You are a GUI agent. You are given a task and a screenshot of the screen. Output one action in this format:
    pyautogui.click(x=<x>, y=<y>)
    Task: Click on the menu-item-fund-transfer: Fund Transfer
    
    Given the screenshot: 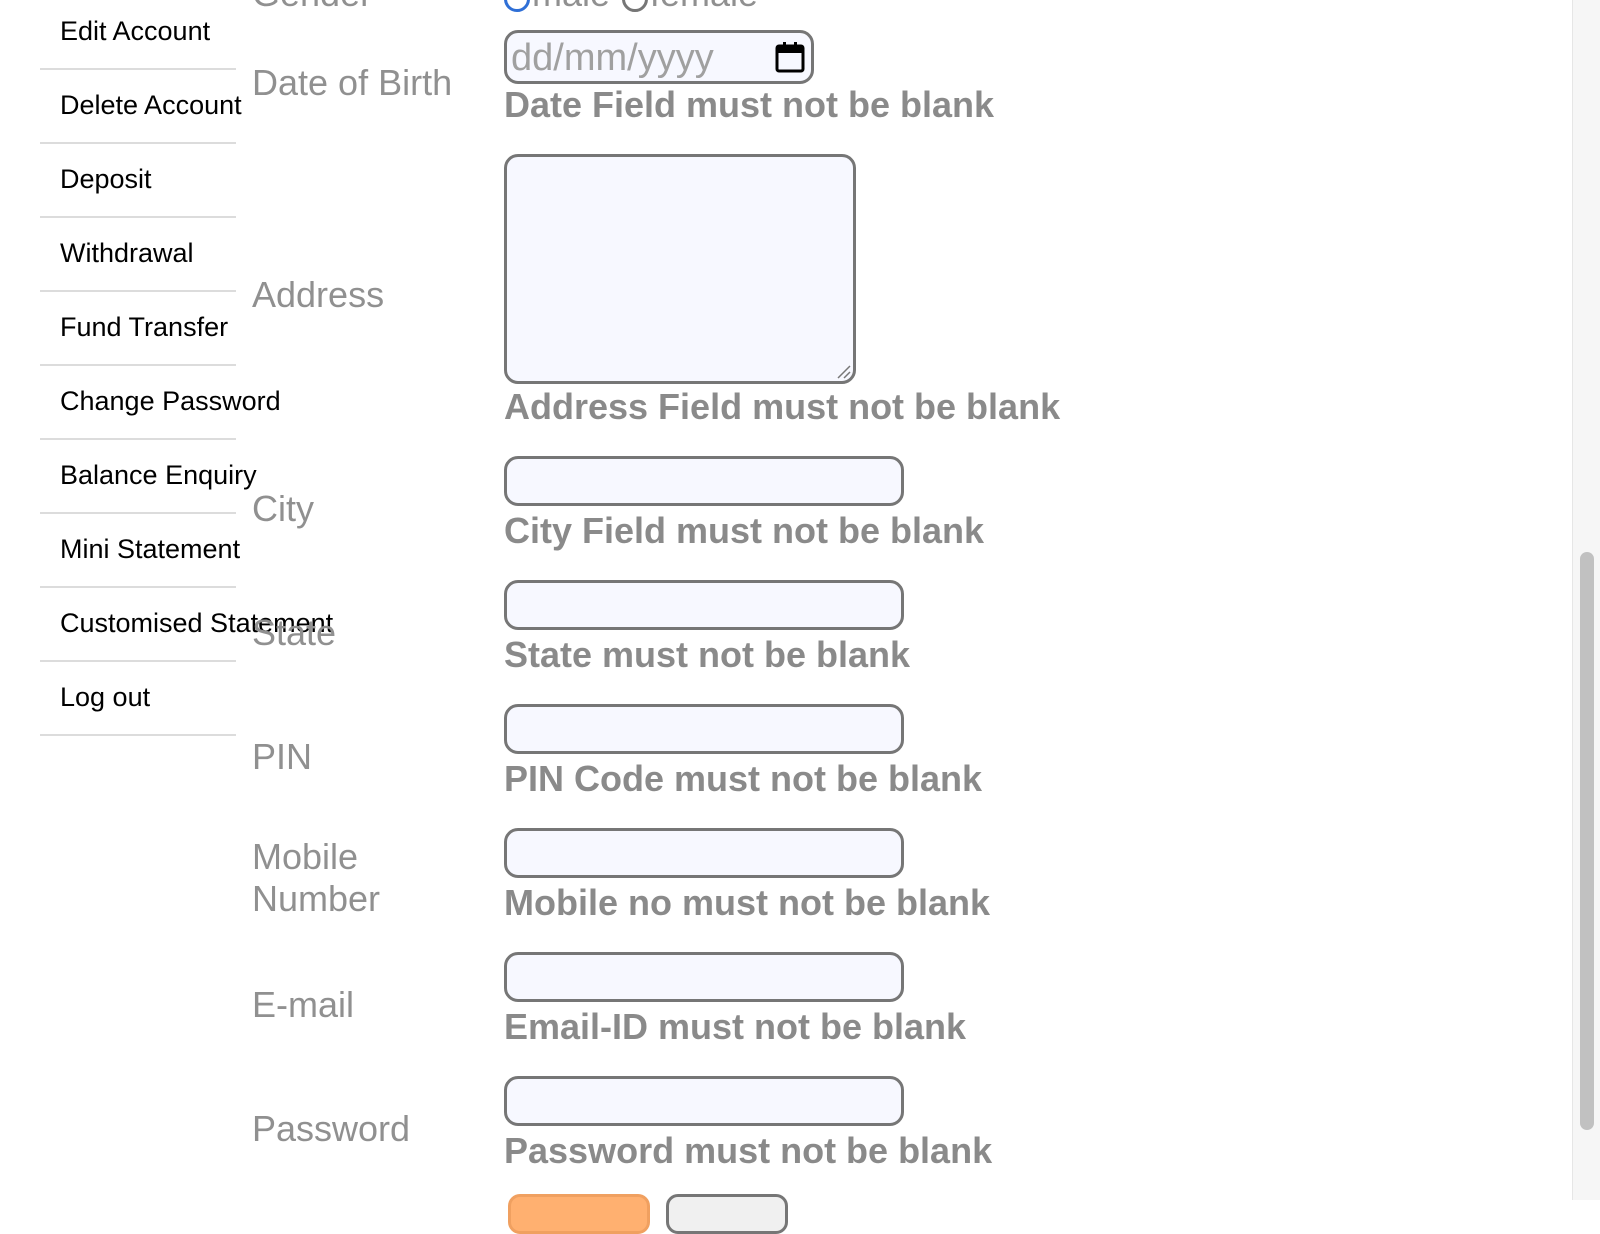 What is the action you would take?
    pyautogui.click(x=138, y=333)
    